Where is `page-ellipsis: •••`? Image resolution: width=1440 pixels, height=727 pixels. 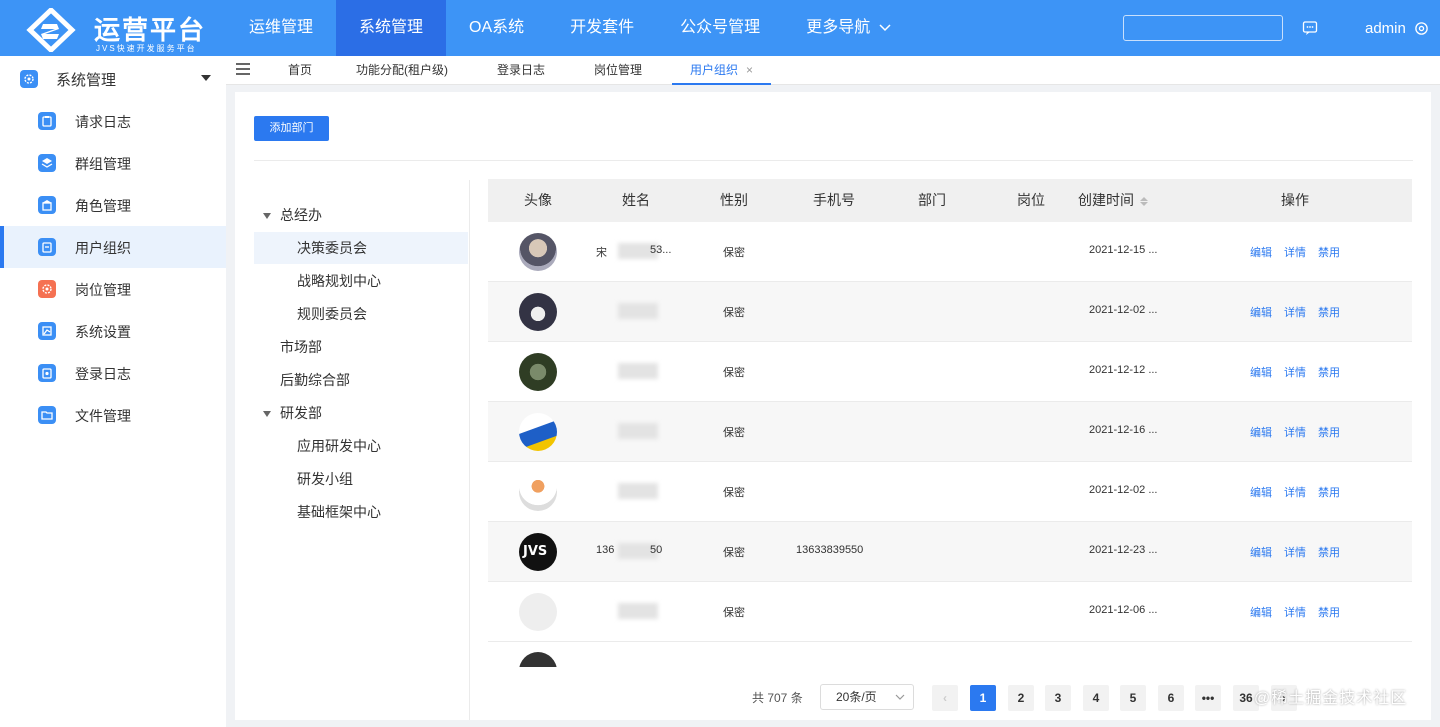
page-ellipsis: ••• is located at coordinates (1208, 698).